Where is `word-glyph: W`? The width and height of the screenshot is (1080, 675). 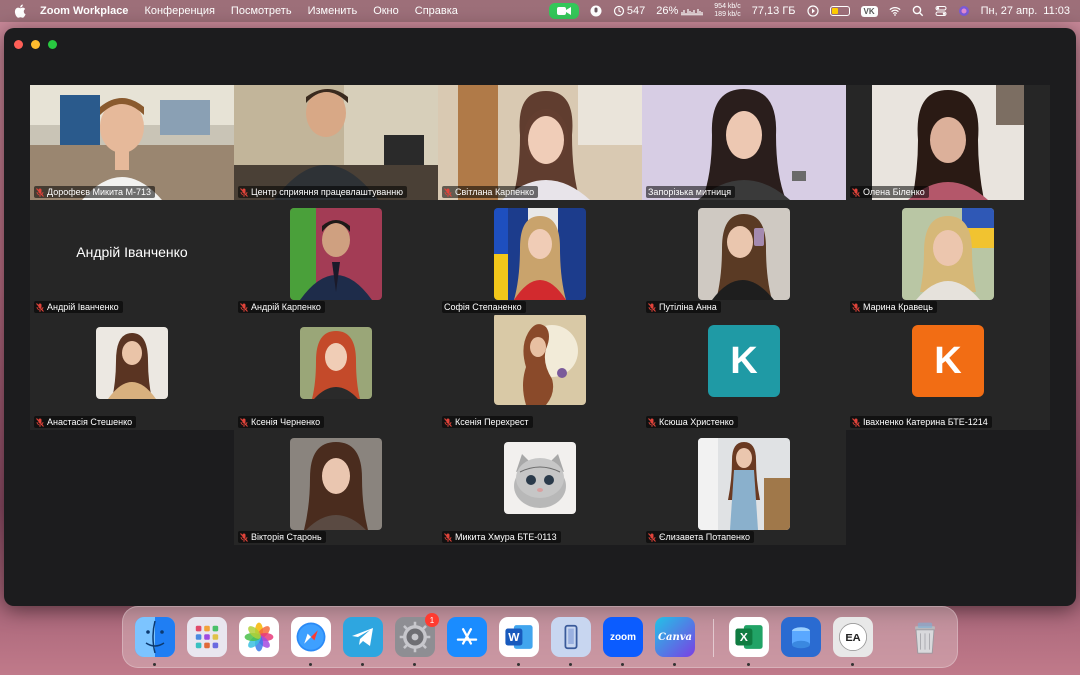
word-glyph: W is located at coordinates (514, 637).